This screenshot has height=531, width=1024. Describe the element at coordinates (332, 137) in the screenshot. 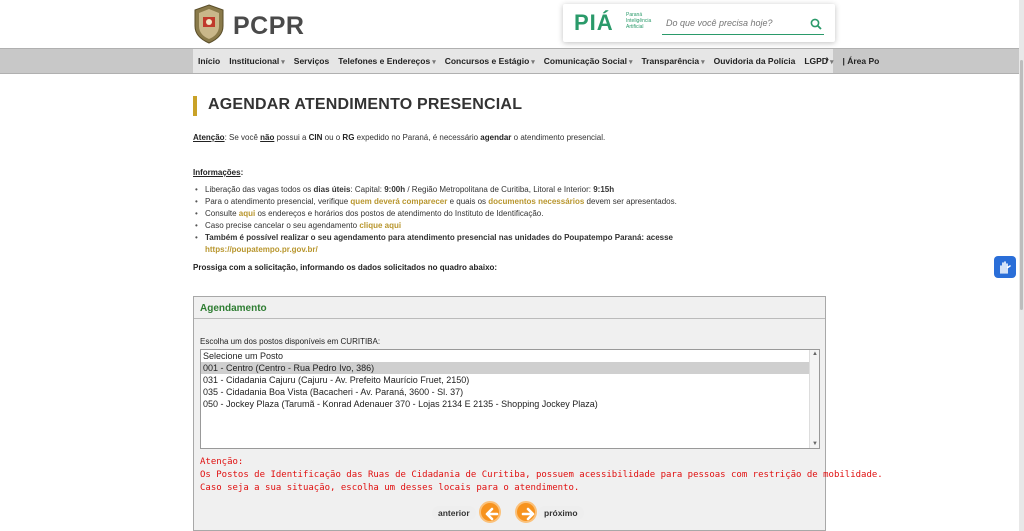

I see `text: ou o` at that location.